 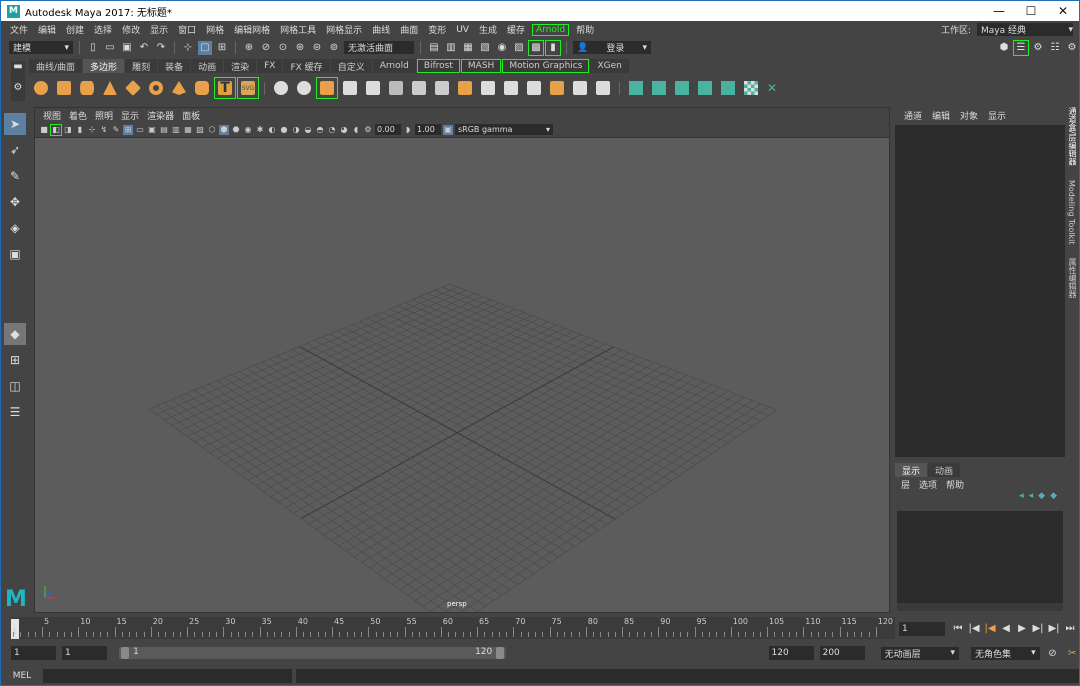 What do you see at coordinates (240, 66) in the screenshot?
I see `shelf-tab-rendering: 渲染` at bounding box center [240, 66].